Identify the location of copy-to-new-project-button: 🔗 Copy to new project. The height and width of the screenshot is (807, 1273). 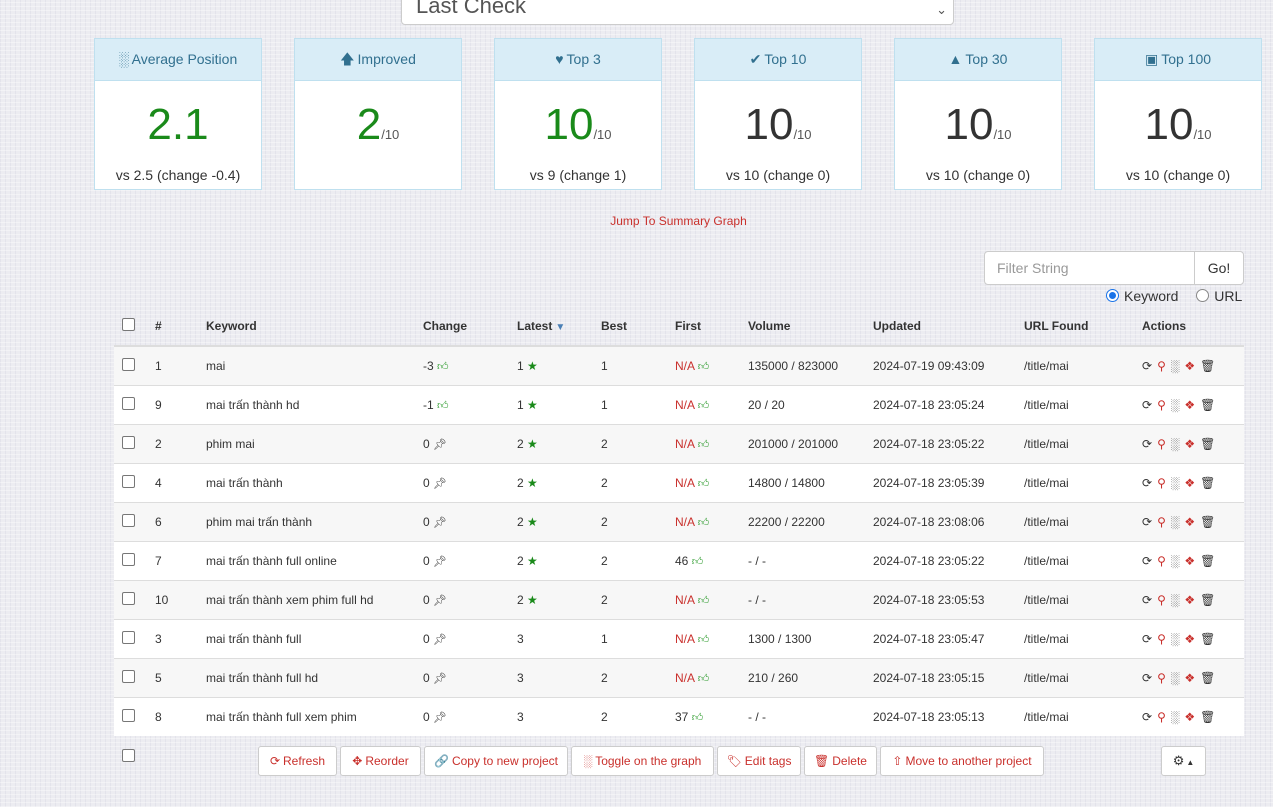
(496, 761).